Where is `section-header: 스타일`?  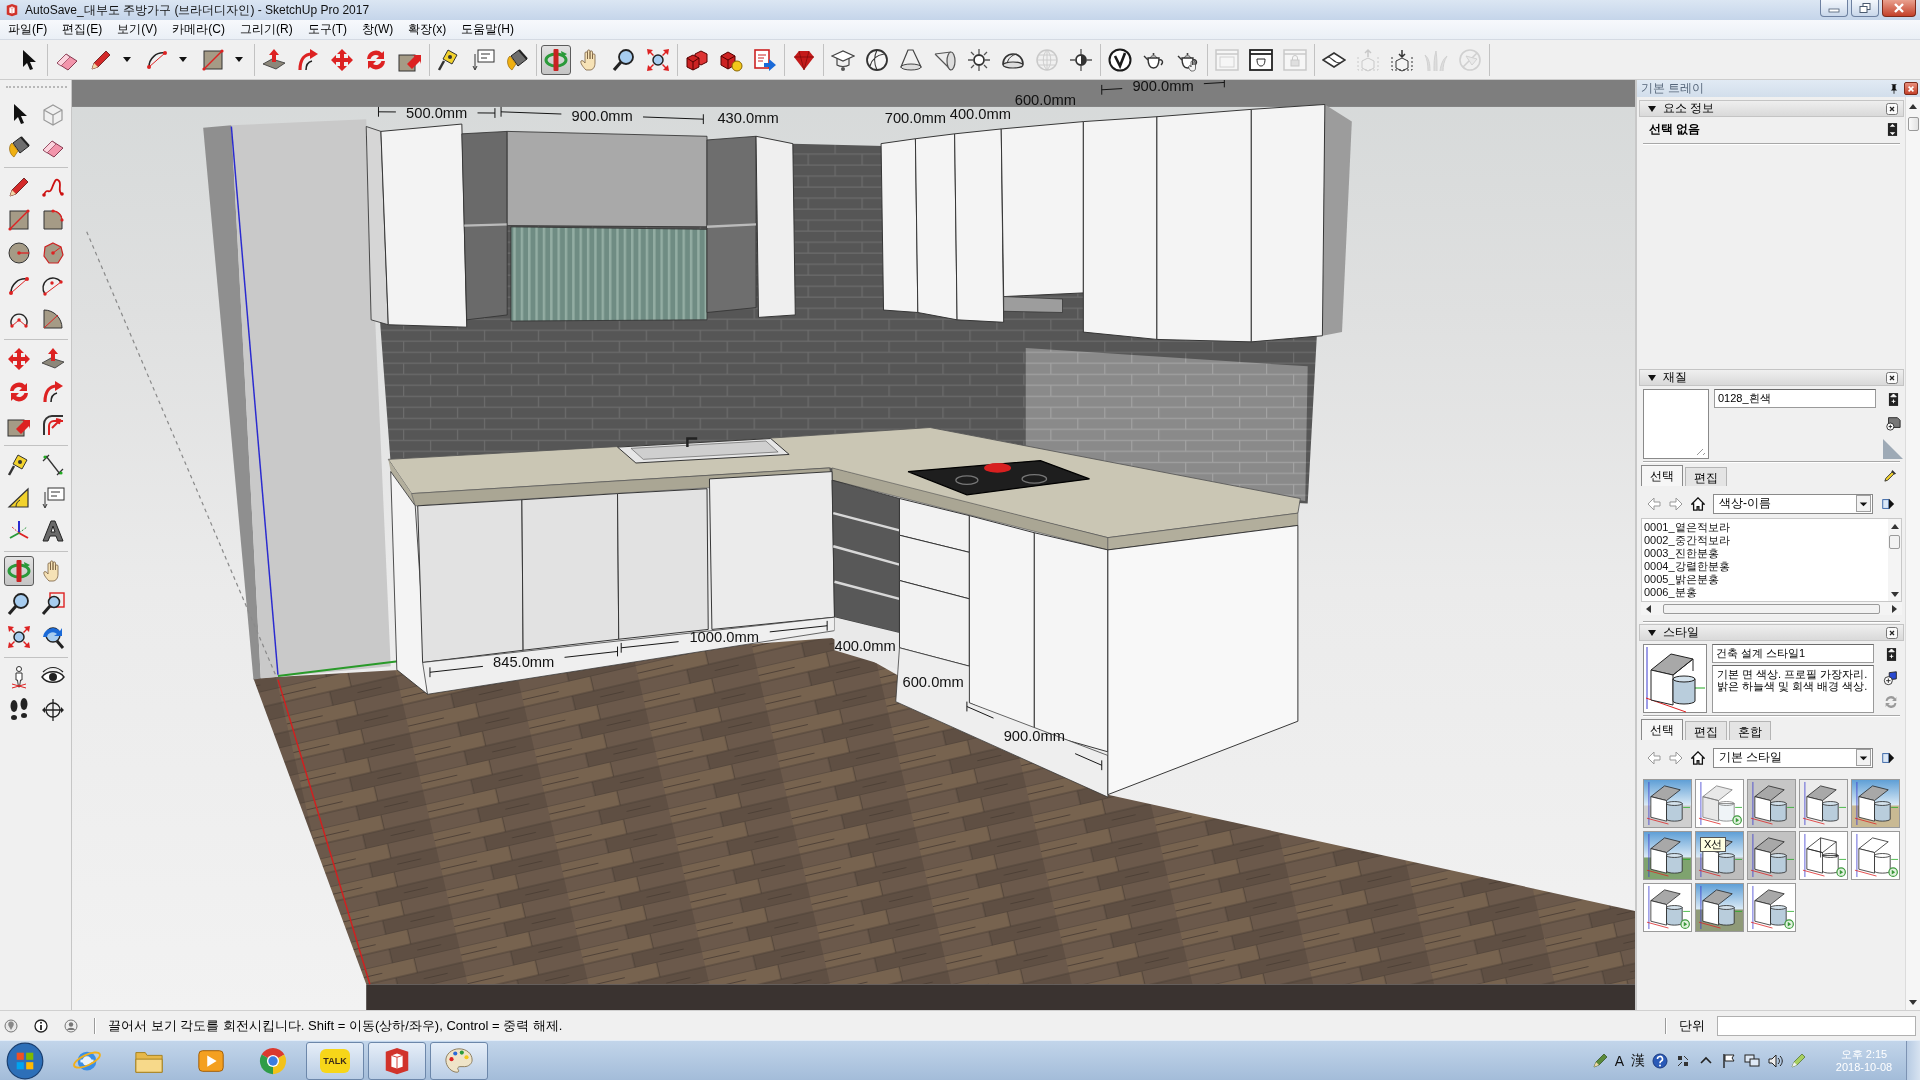 section-header: 스타일 is located at coordinates (1771, 632).